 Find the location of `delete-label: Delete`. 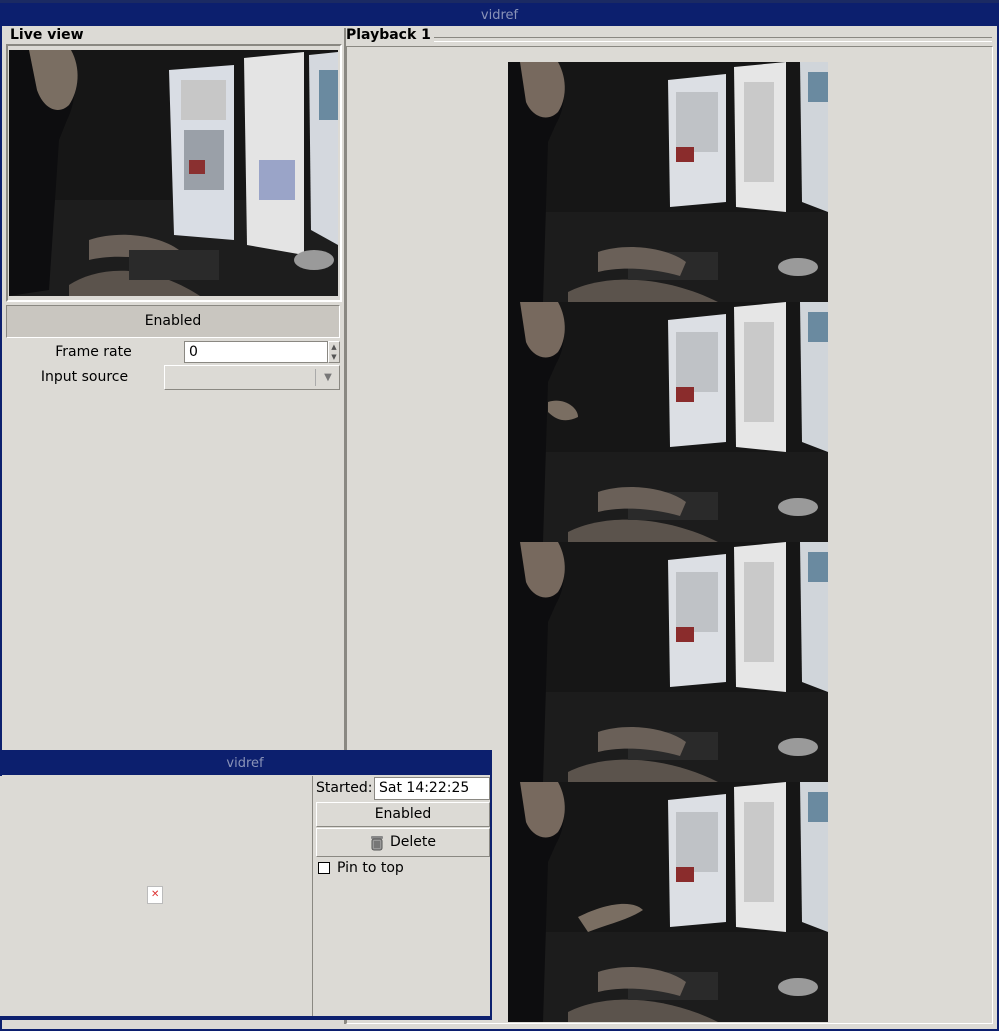

delete-label: Delete is located at coordinates (413, 842).